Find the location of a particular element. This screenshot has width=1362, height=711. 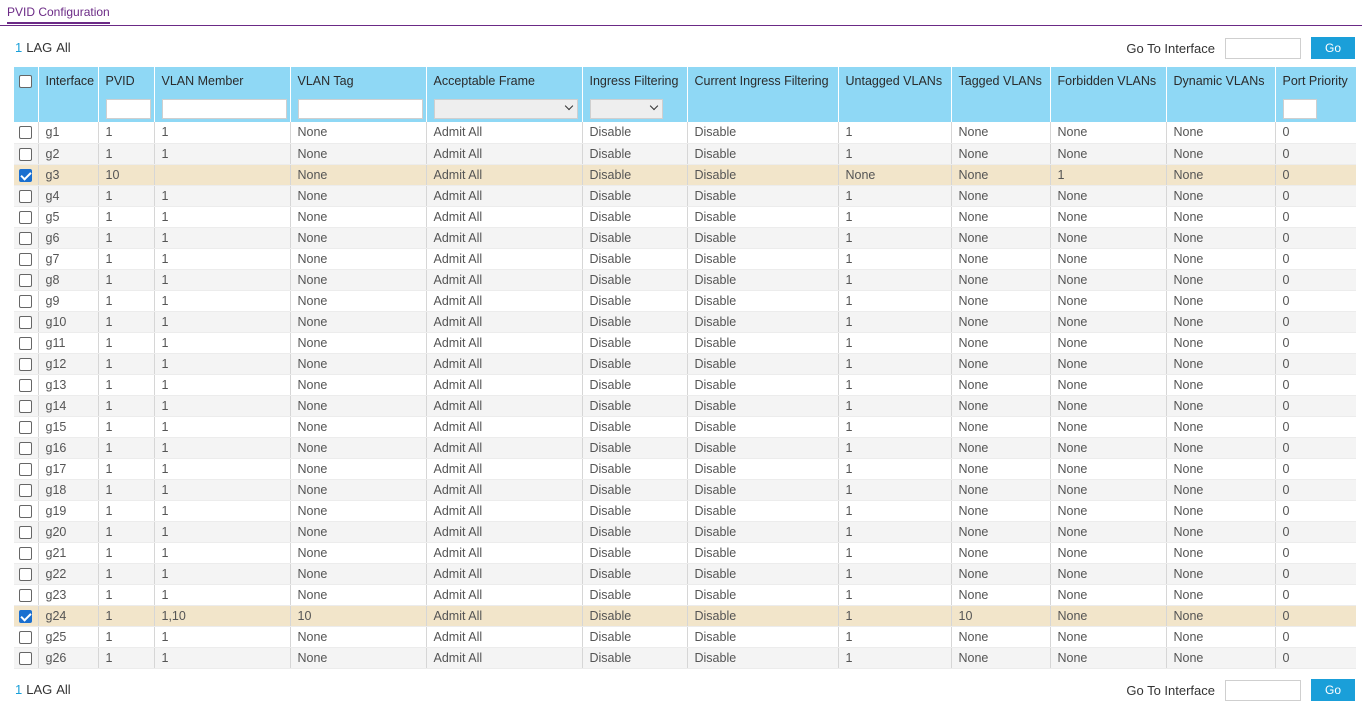

column-header-vlan-tag: VLAN Tag is located at coordinates (358, 81).